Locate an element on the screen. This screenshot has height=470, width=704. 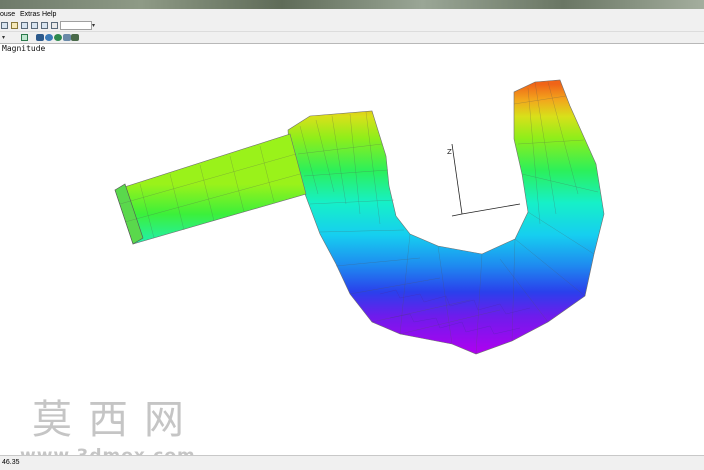
axis-triad is located at coordinates (486, 180).